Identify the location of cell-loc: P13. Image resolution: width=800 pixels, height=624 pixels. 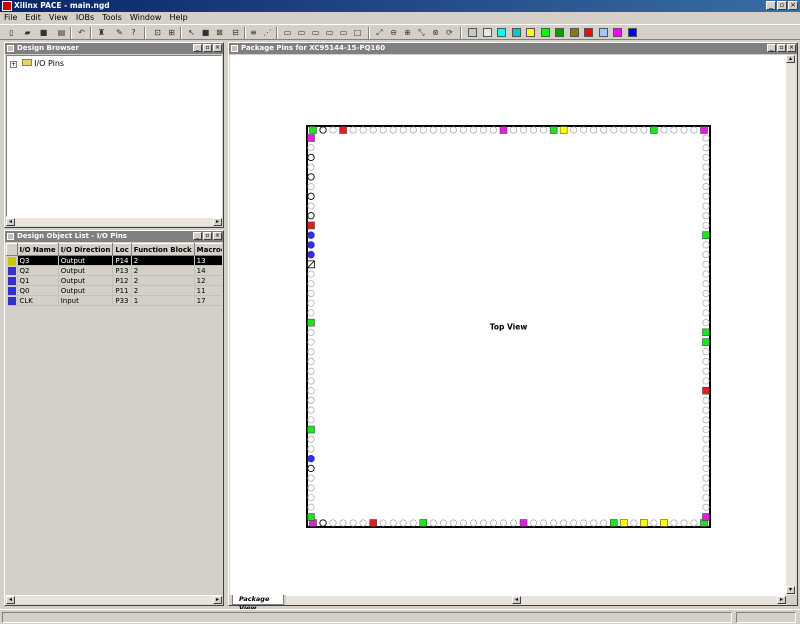
(122, 270).